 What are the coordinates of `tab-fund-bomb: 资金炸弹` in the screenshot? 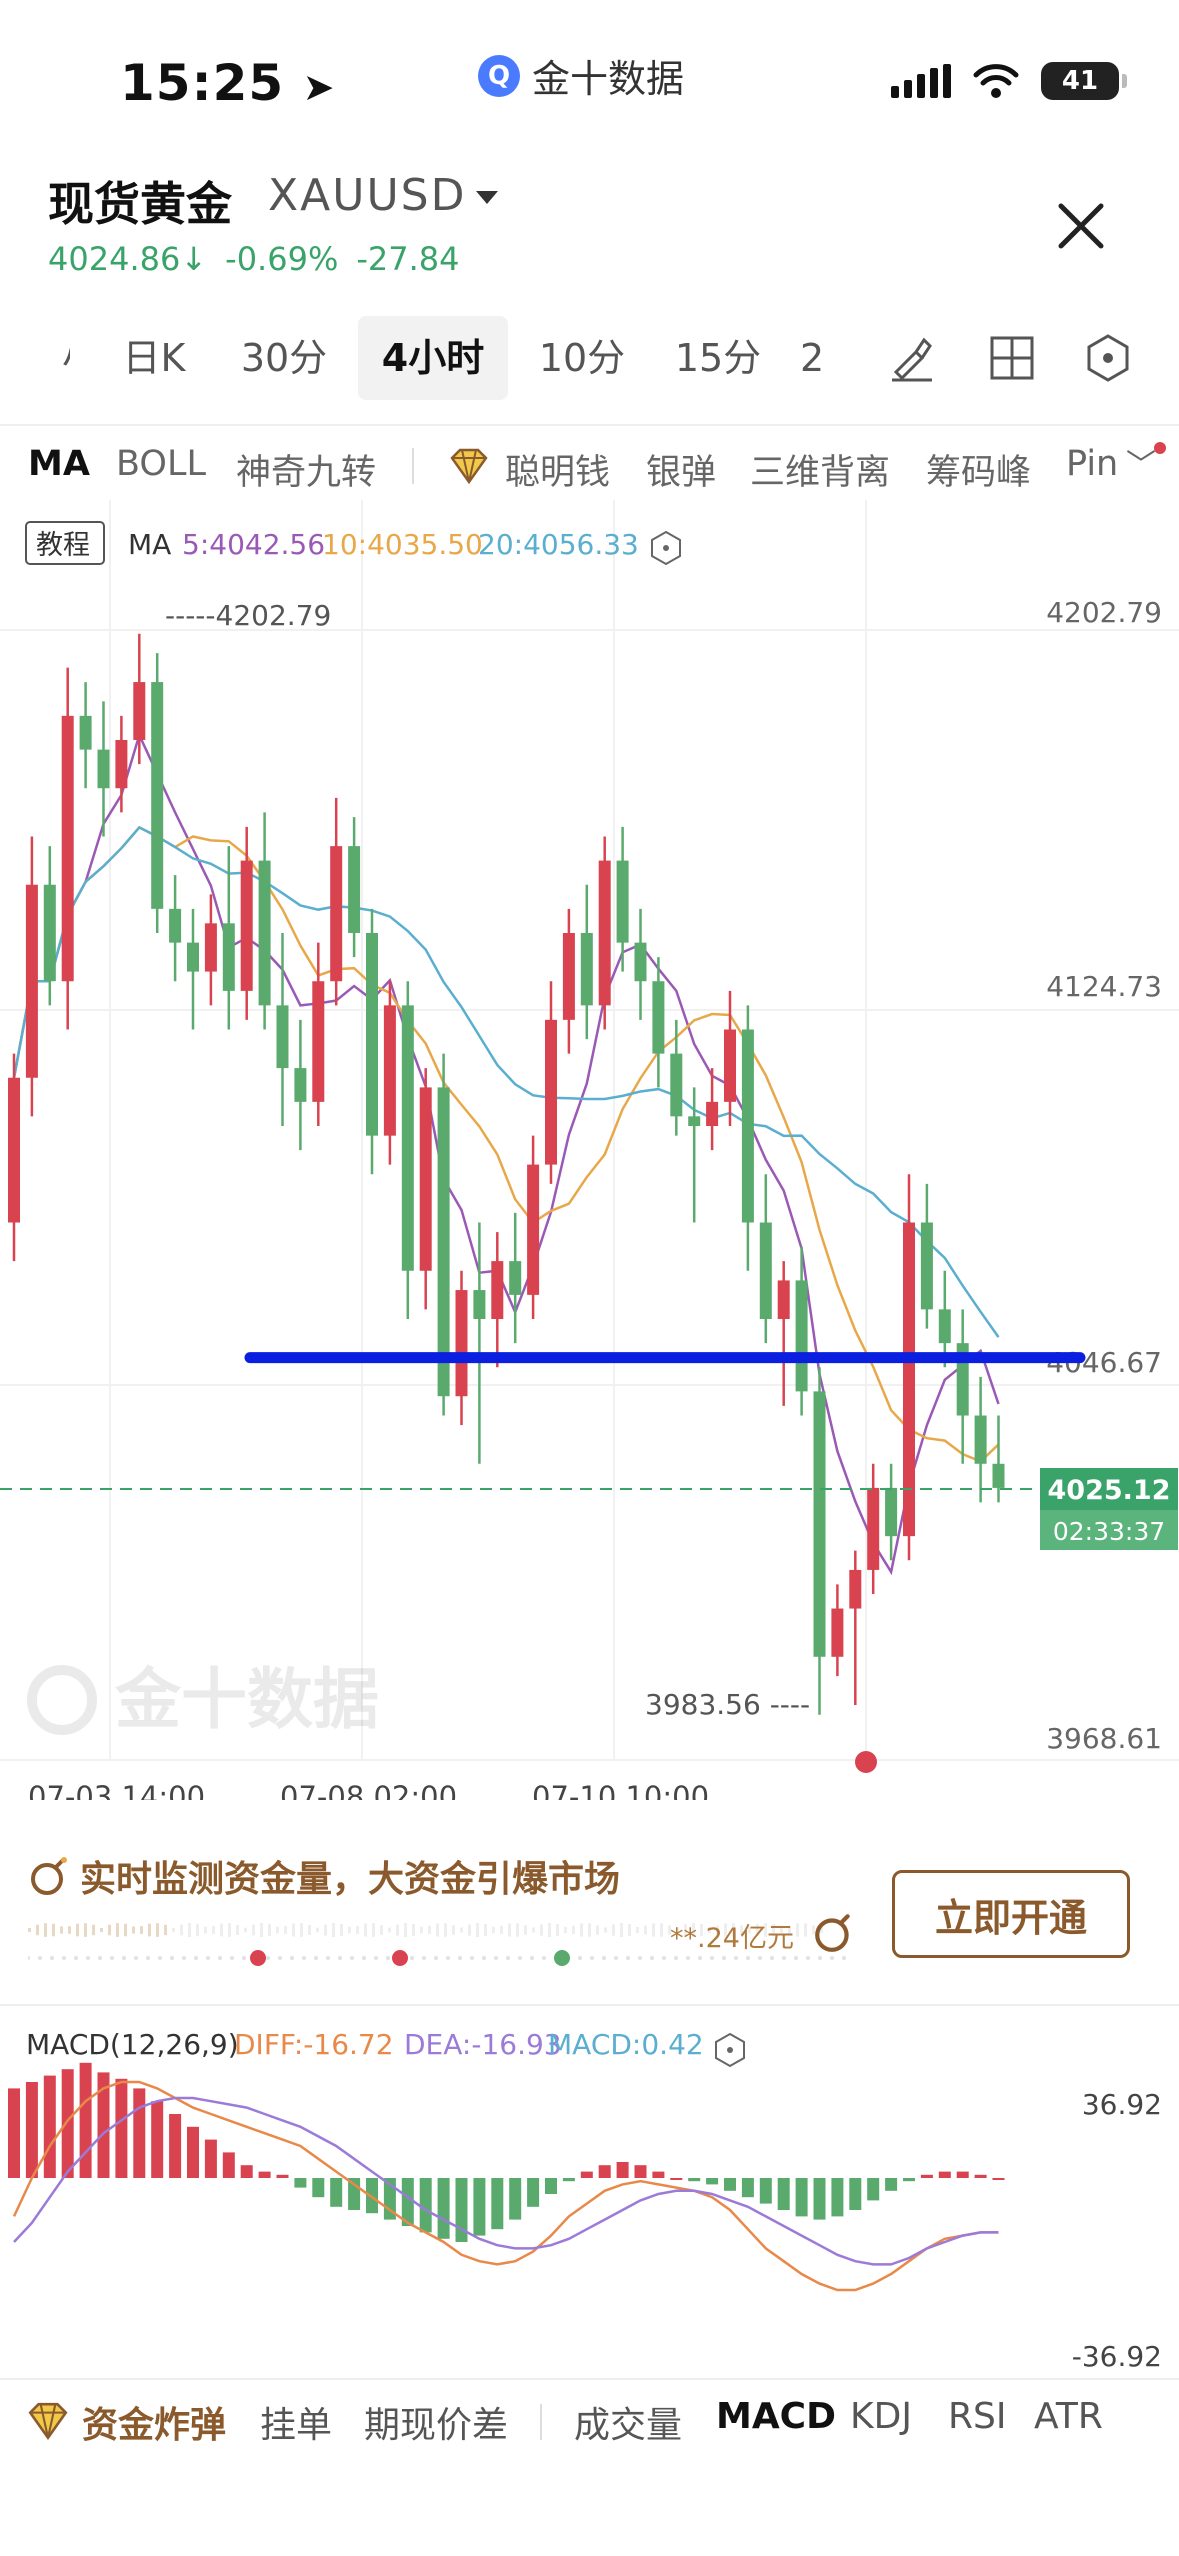 It's located at (154, 2422).